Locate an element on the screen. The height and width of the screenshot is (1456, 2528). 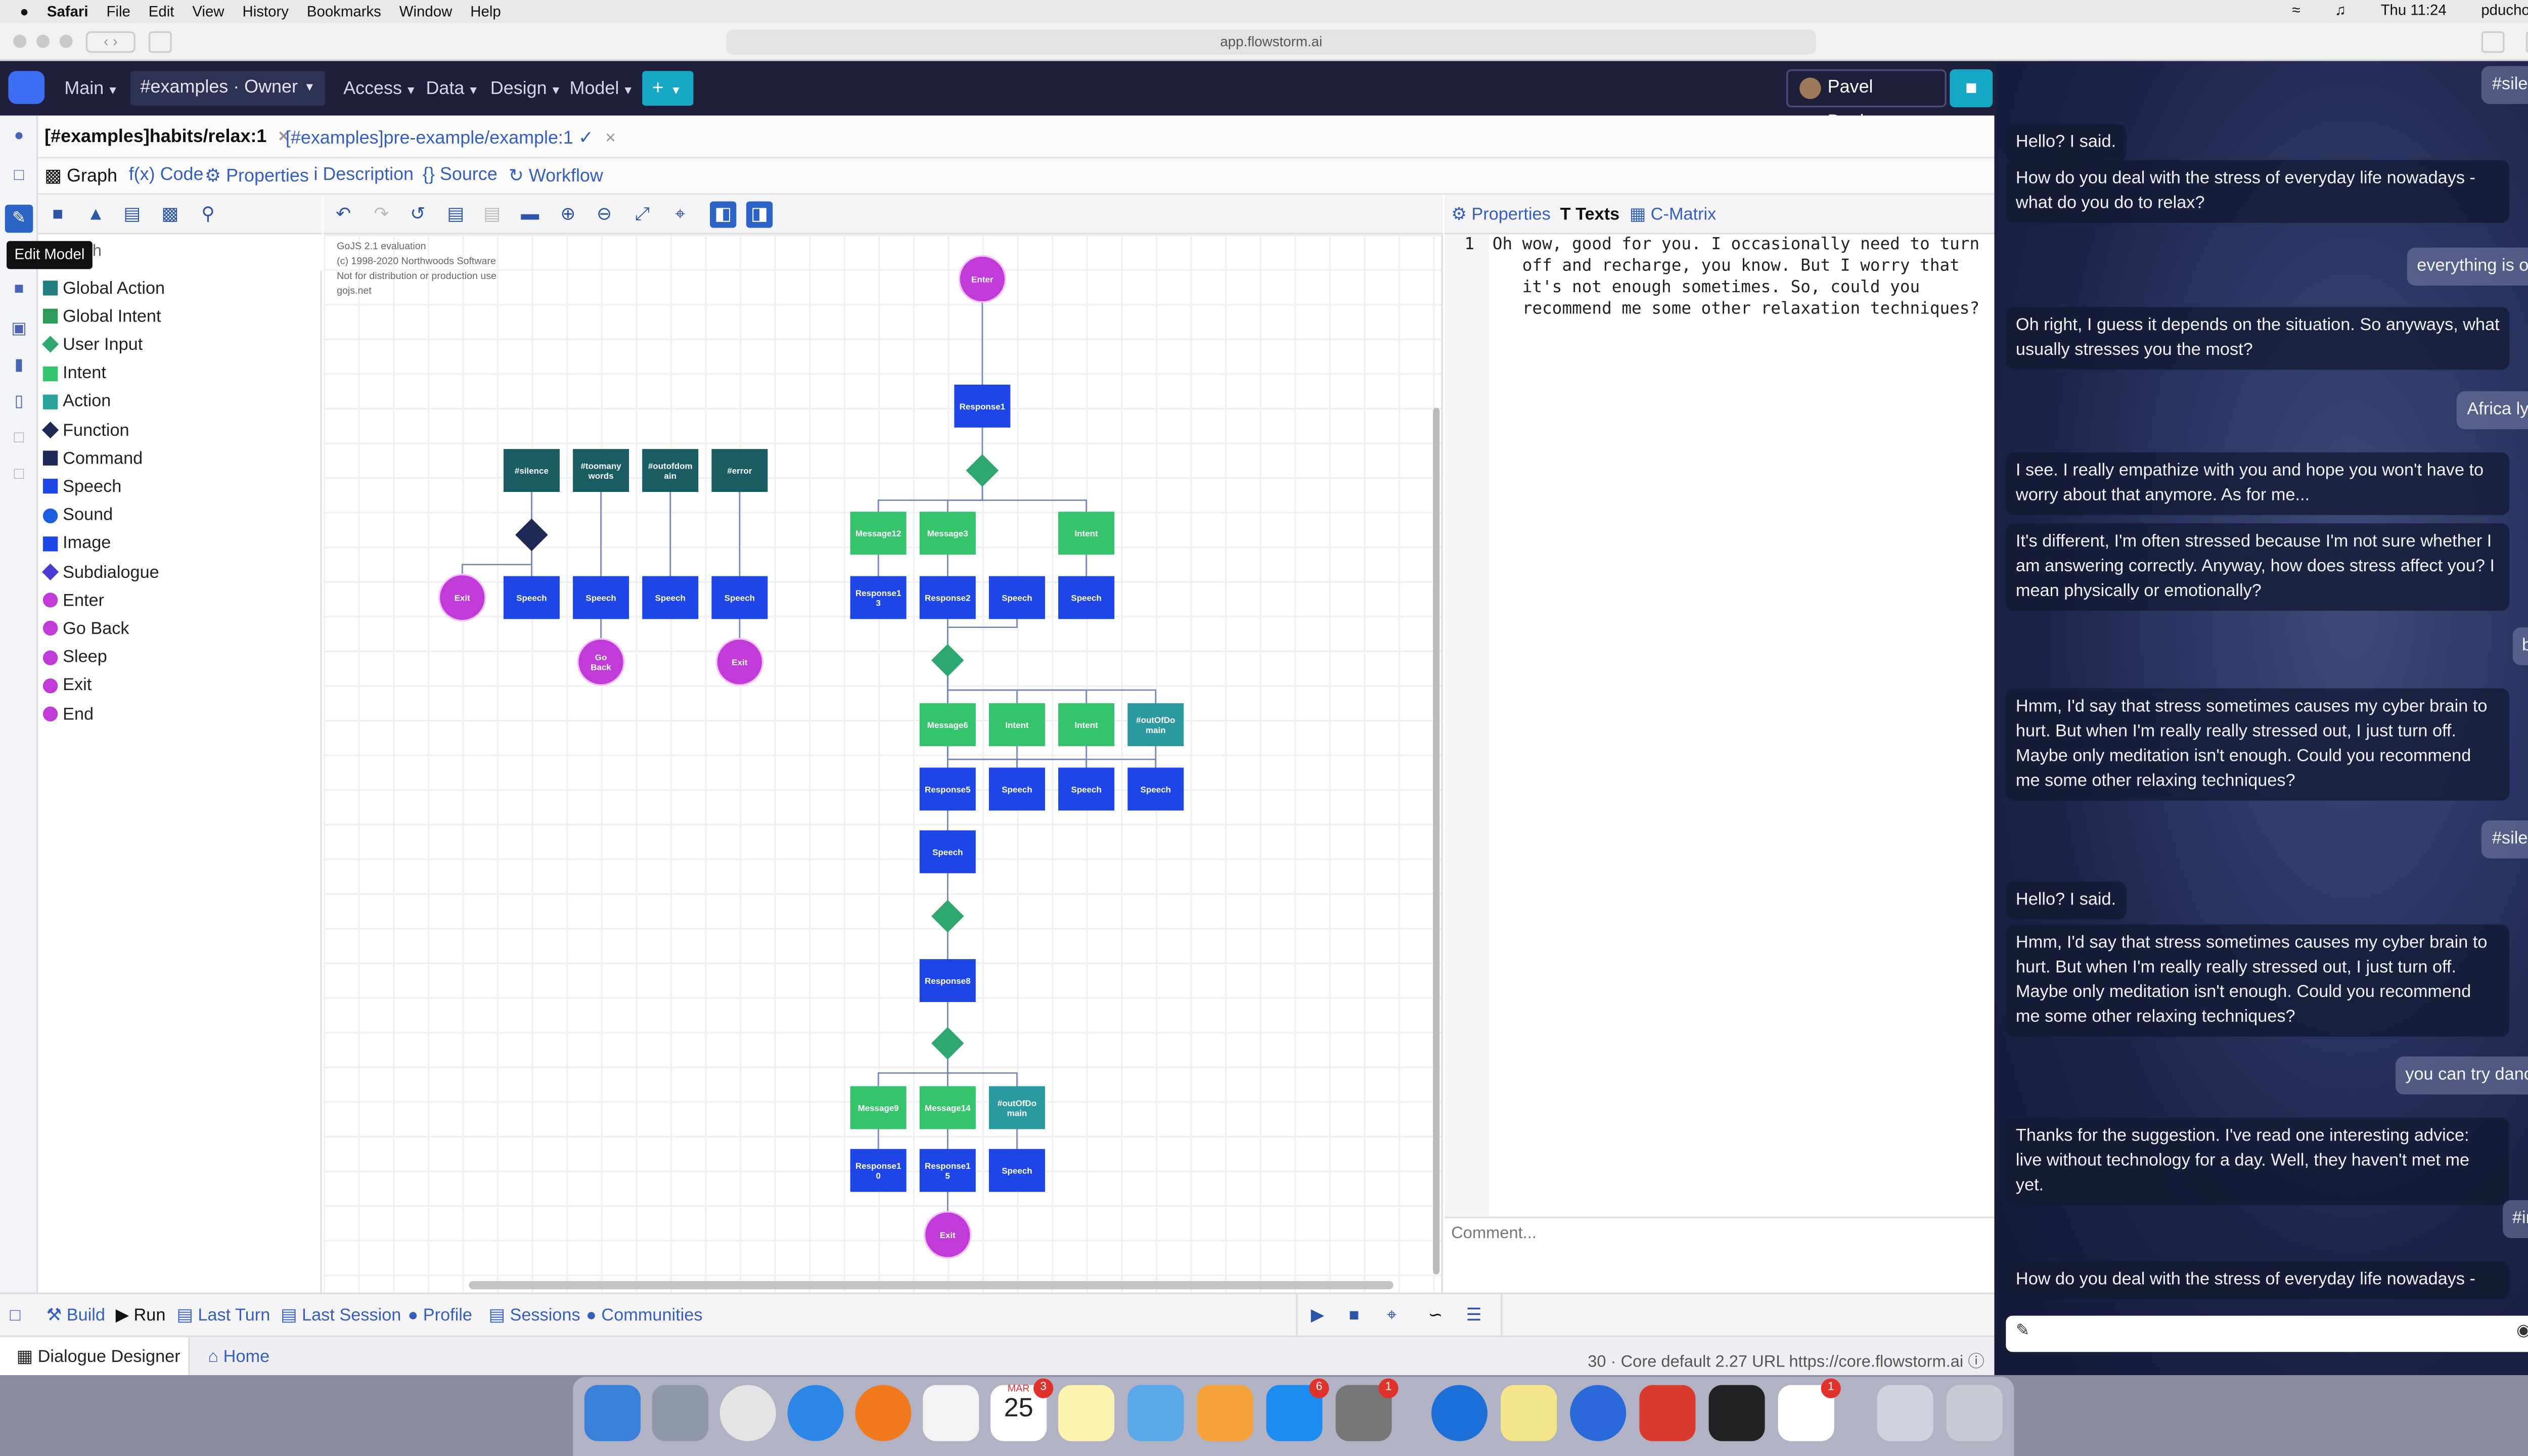
toggle-right-panel-icon: ◨ is located at coordinates (760, 214).